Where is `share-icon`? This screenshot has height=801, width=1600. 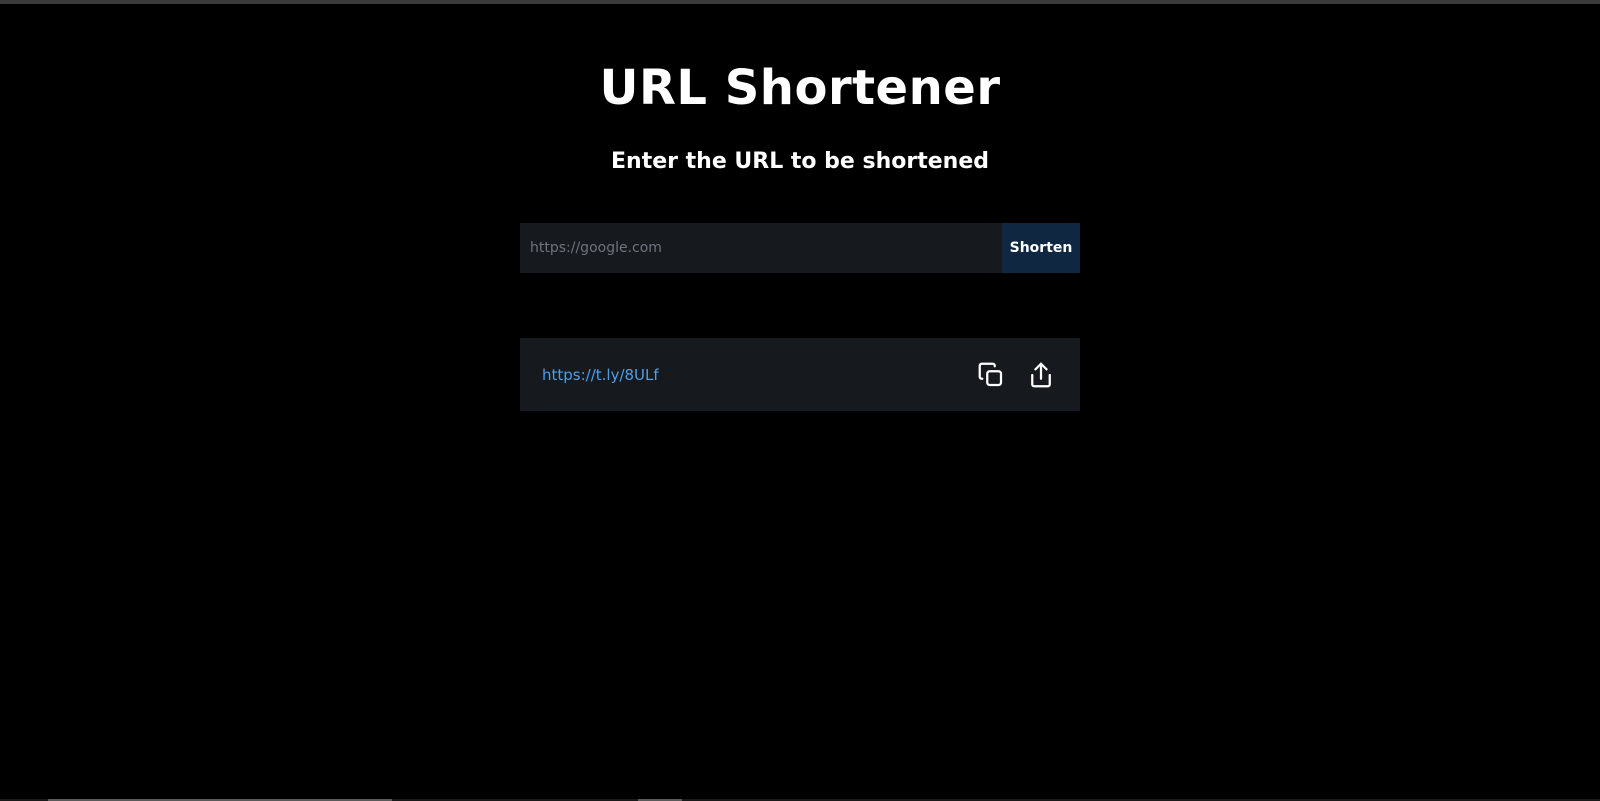 share-icon is located at coordinates (1041, 374).